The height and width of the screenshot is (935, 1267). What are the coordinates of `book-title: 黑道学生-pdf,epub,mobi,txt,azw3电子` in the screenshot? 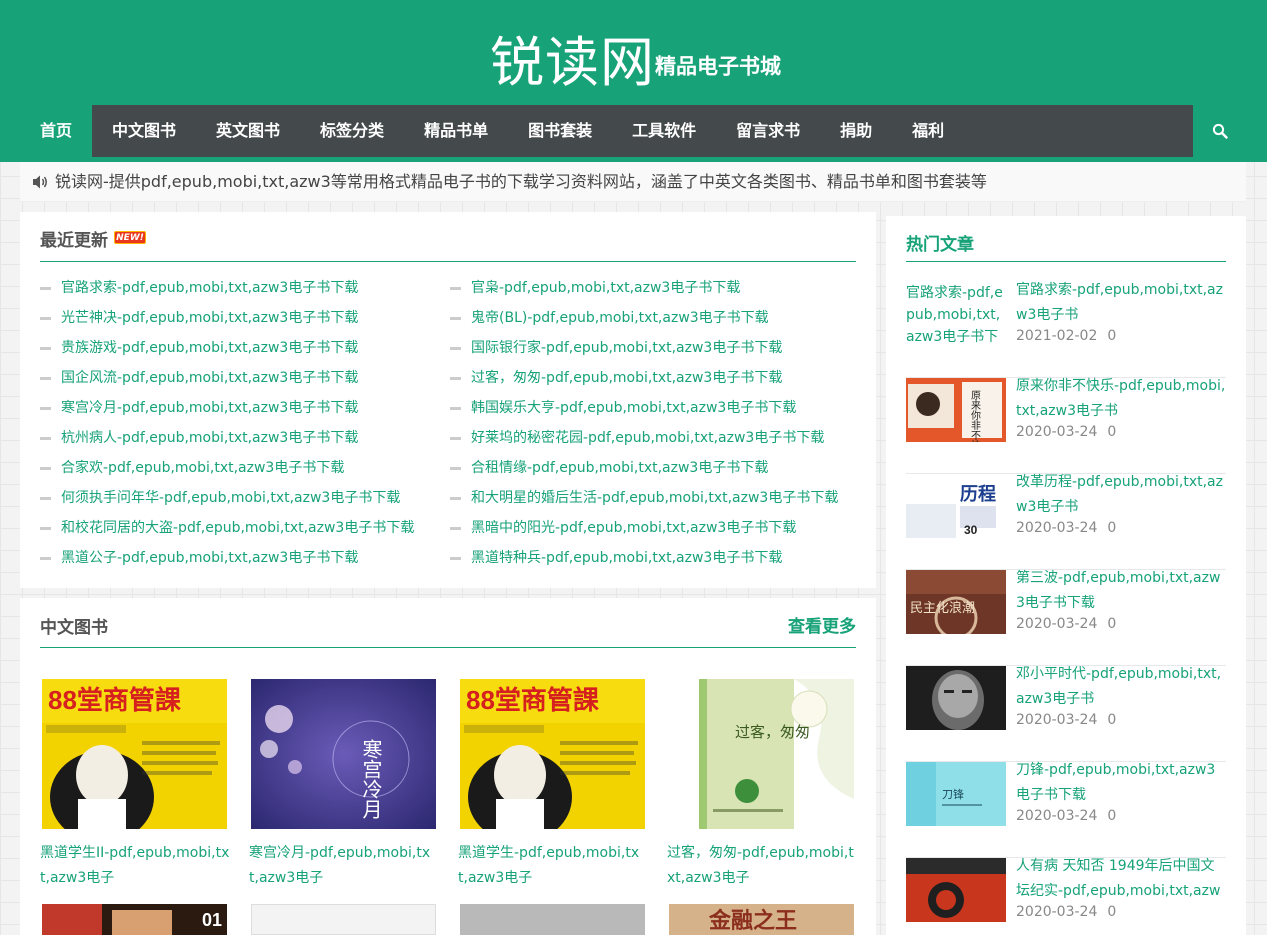 It's located at (553, 866).